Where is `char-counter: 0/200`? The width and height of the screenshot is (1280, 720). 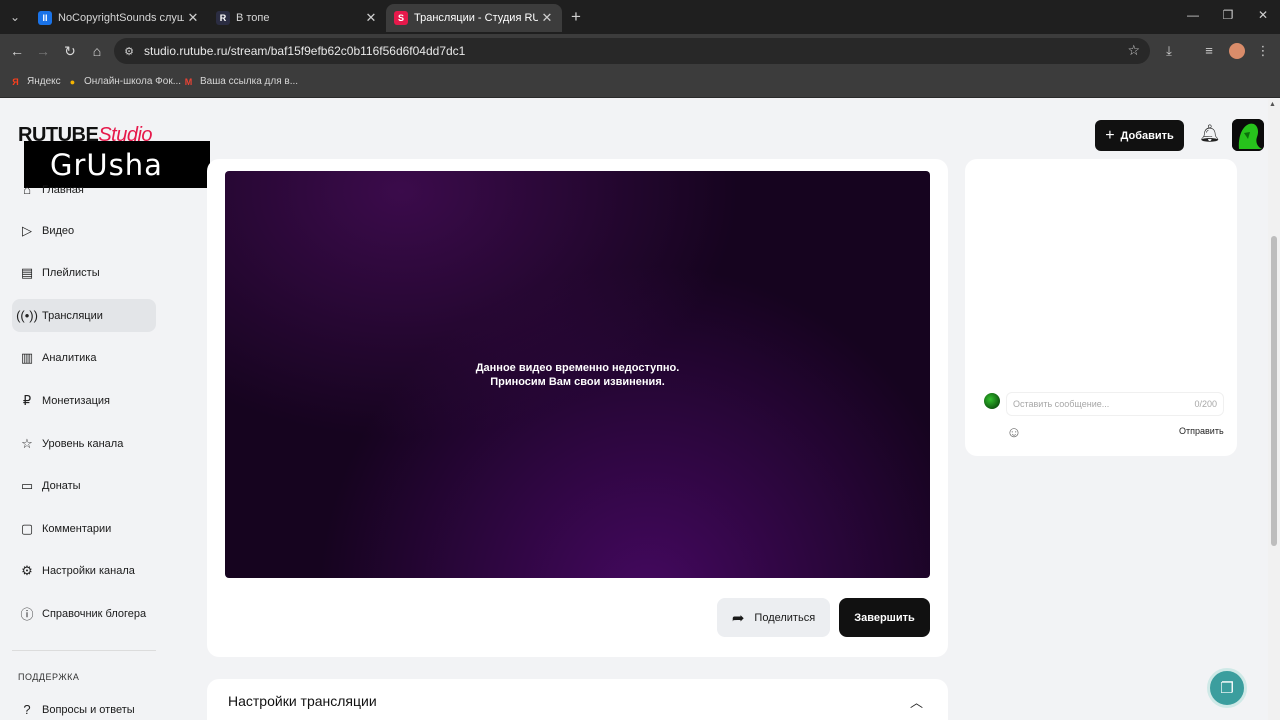 char-counter: 0/200 is located at coordinates (1205, 404).